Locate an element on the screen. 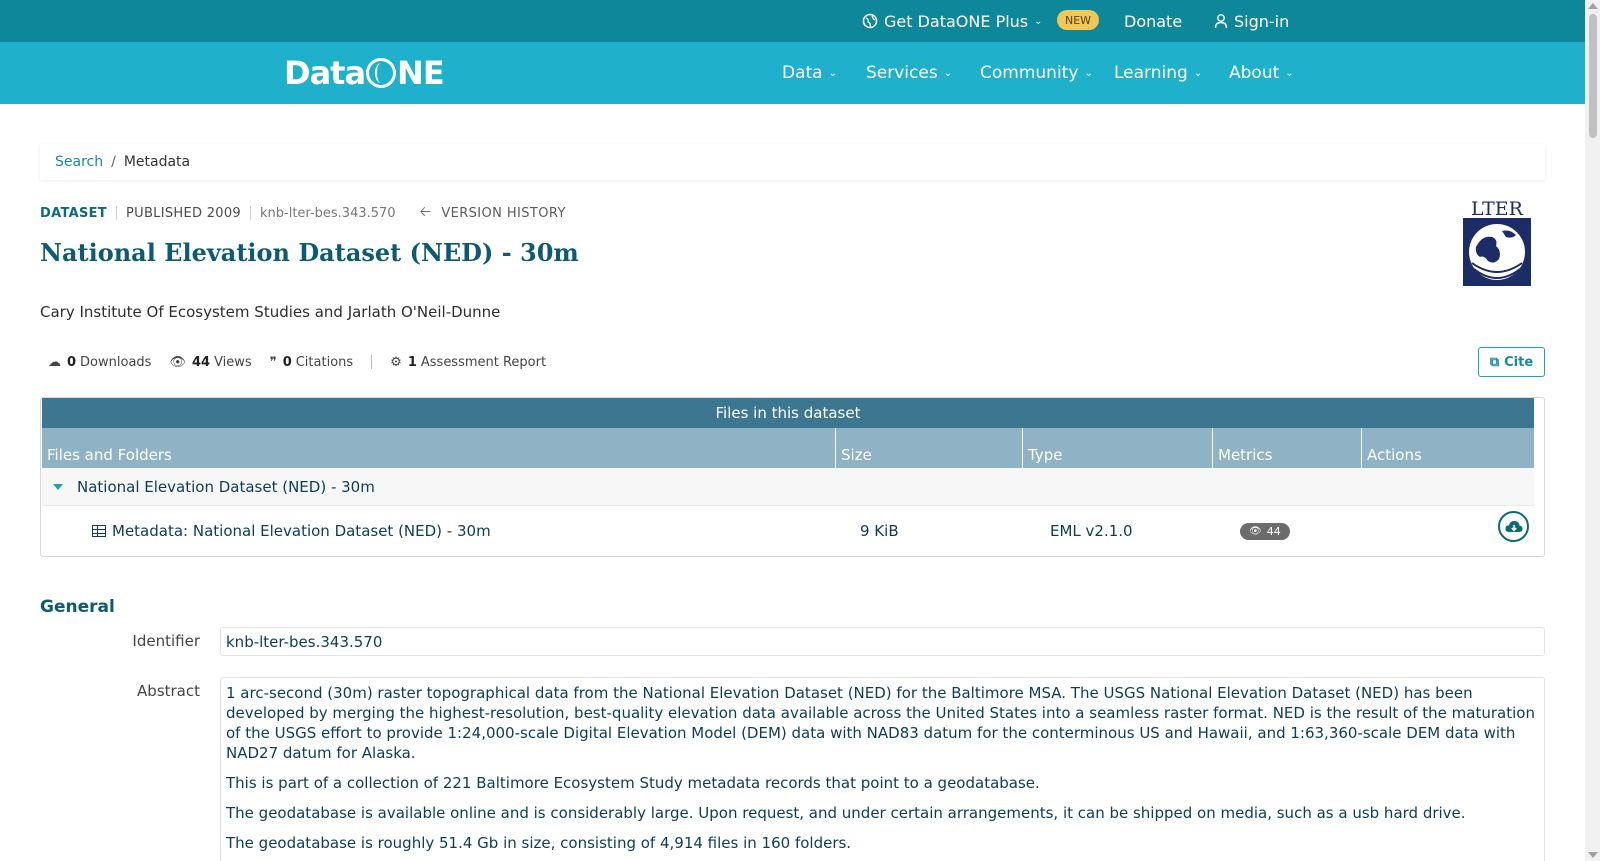  views-count: 44 is located at coordinates (201, 362).